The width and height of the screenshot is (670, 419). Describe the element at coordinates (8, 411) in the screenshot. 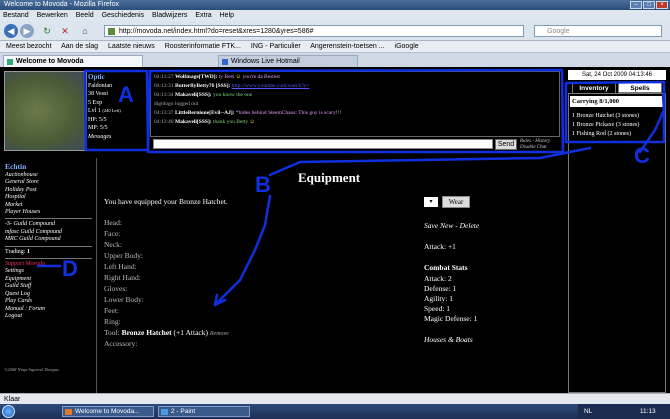

I see `start-icon` at that location.